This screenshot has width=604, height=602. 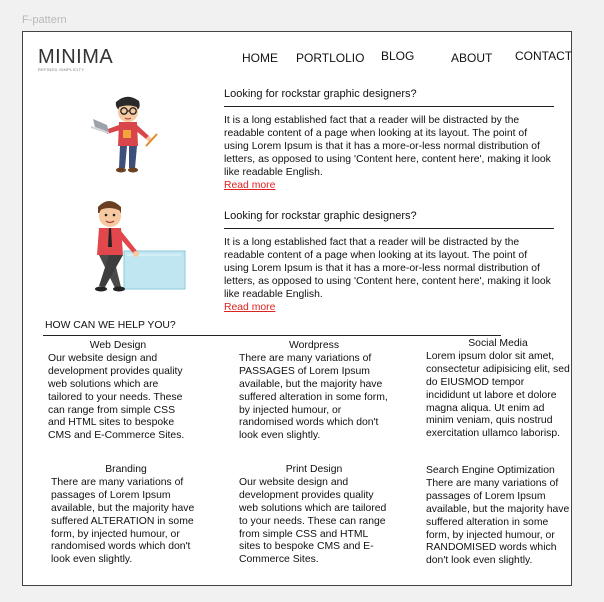 What do you see at coordinates (314, 345) in the screenshot?
I see `service-title: Wordpress` at bounding box center [314, 345].